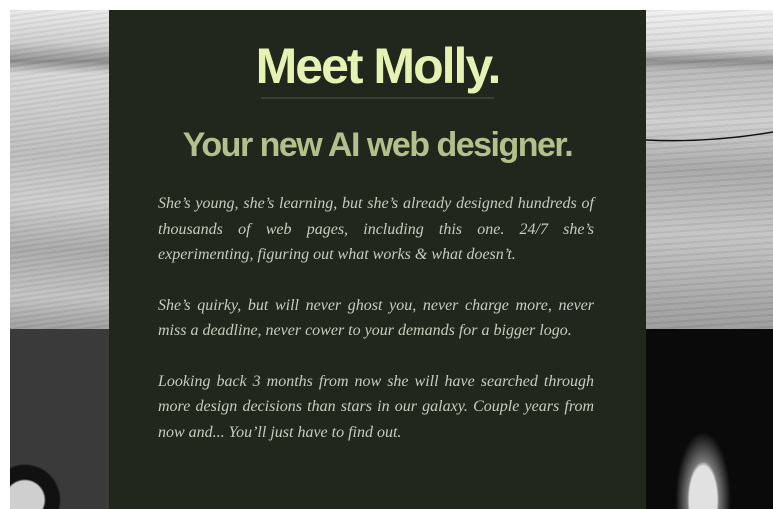 The width and height of the screenshot is (773, 509). I want to click on background-photo-bottom-left, so click(59, 419).